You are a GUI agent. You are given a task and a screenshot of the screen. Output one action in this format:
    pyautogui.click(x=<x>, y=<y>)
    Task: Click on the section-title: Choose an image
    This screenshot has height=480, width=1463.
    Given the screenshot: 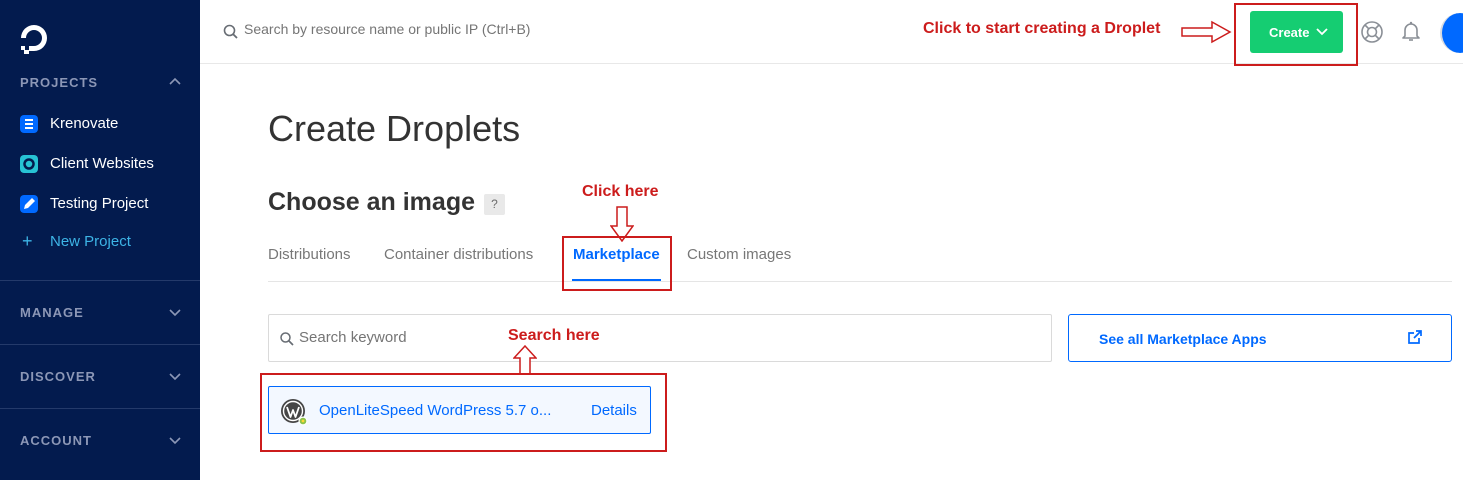 What is the action you would take?
    pyautogui.click(x=371, y=202)
    